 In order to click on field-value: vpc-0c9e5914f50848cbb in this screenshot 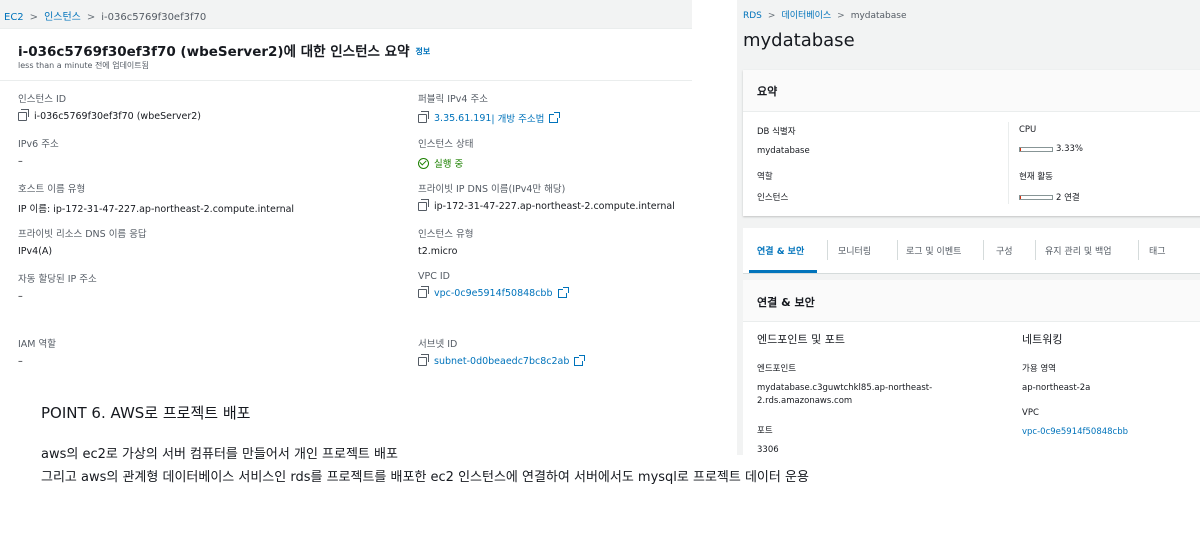, I will do `click(493, 292)`.